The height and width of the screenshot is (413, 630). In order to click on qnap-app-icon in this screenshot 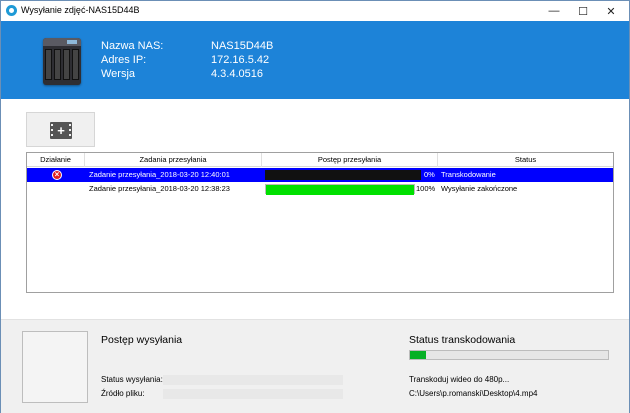, I will do `click(11, 10)`.